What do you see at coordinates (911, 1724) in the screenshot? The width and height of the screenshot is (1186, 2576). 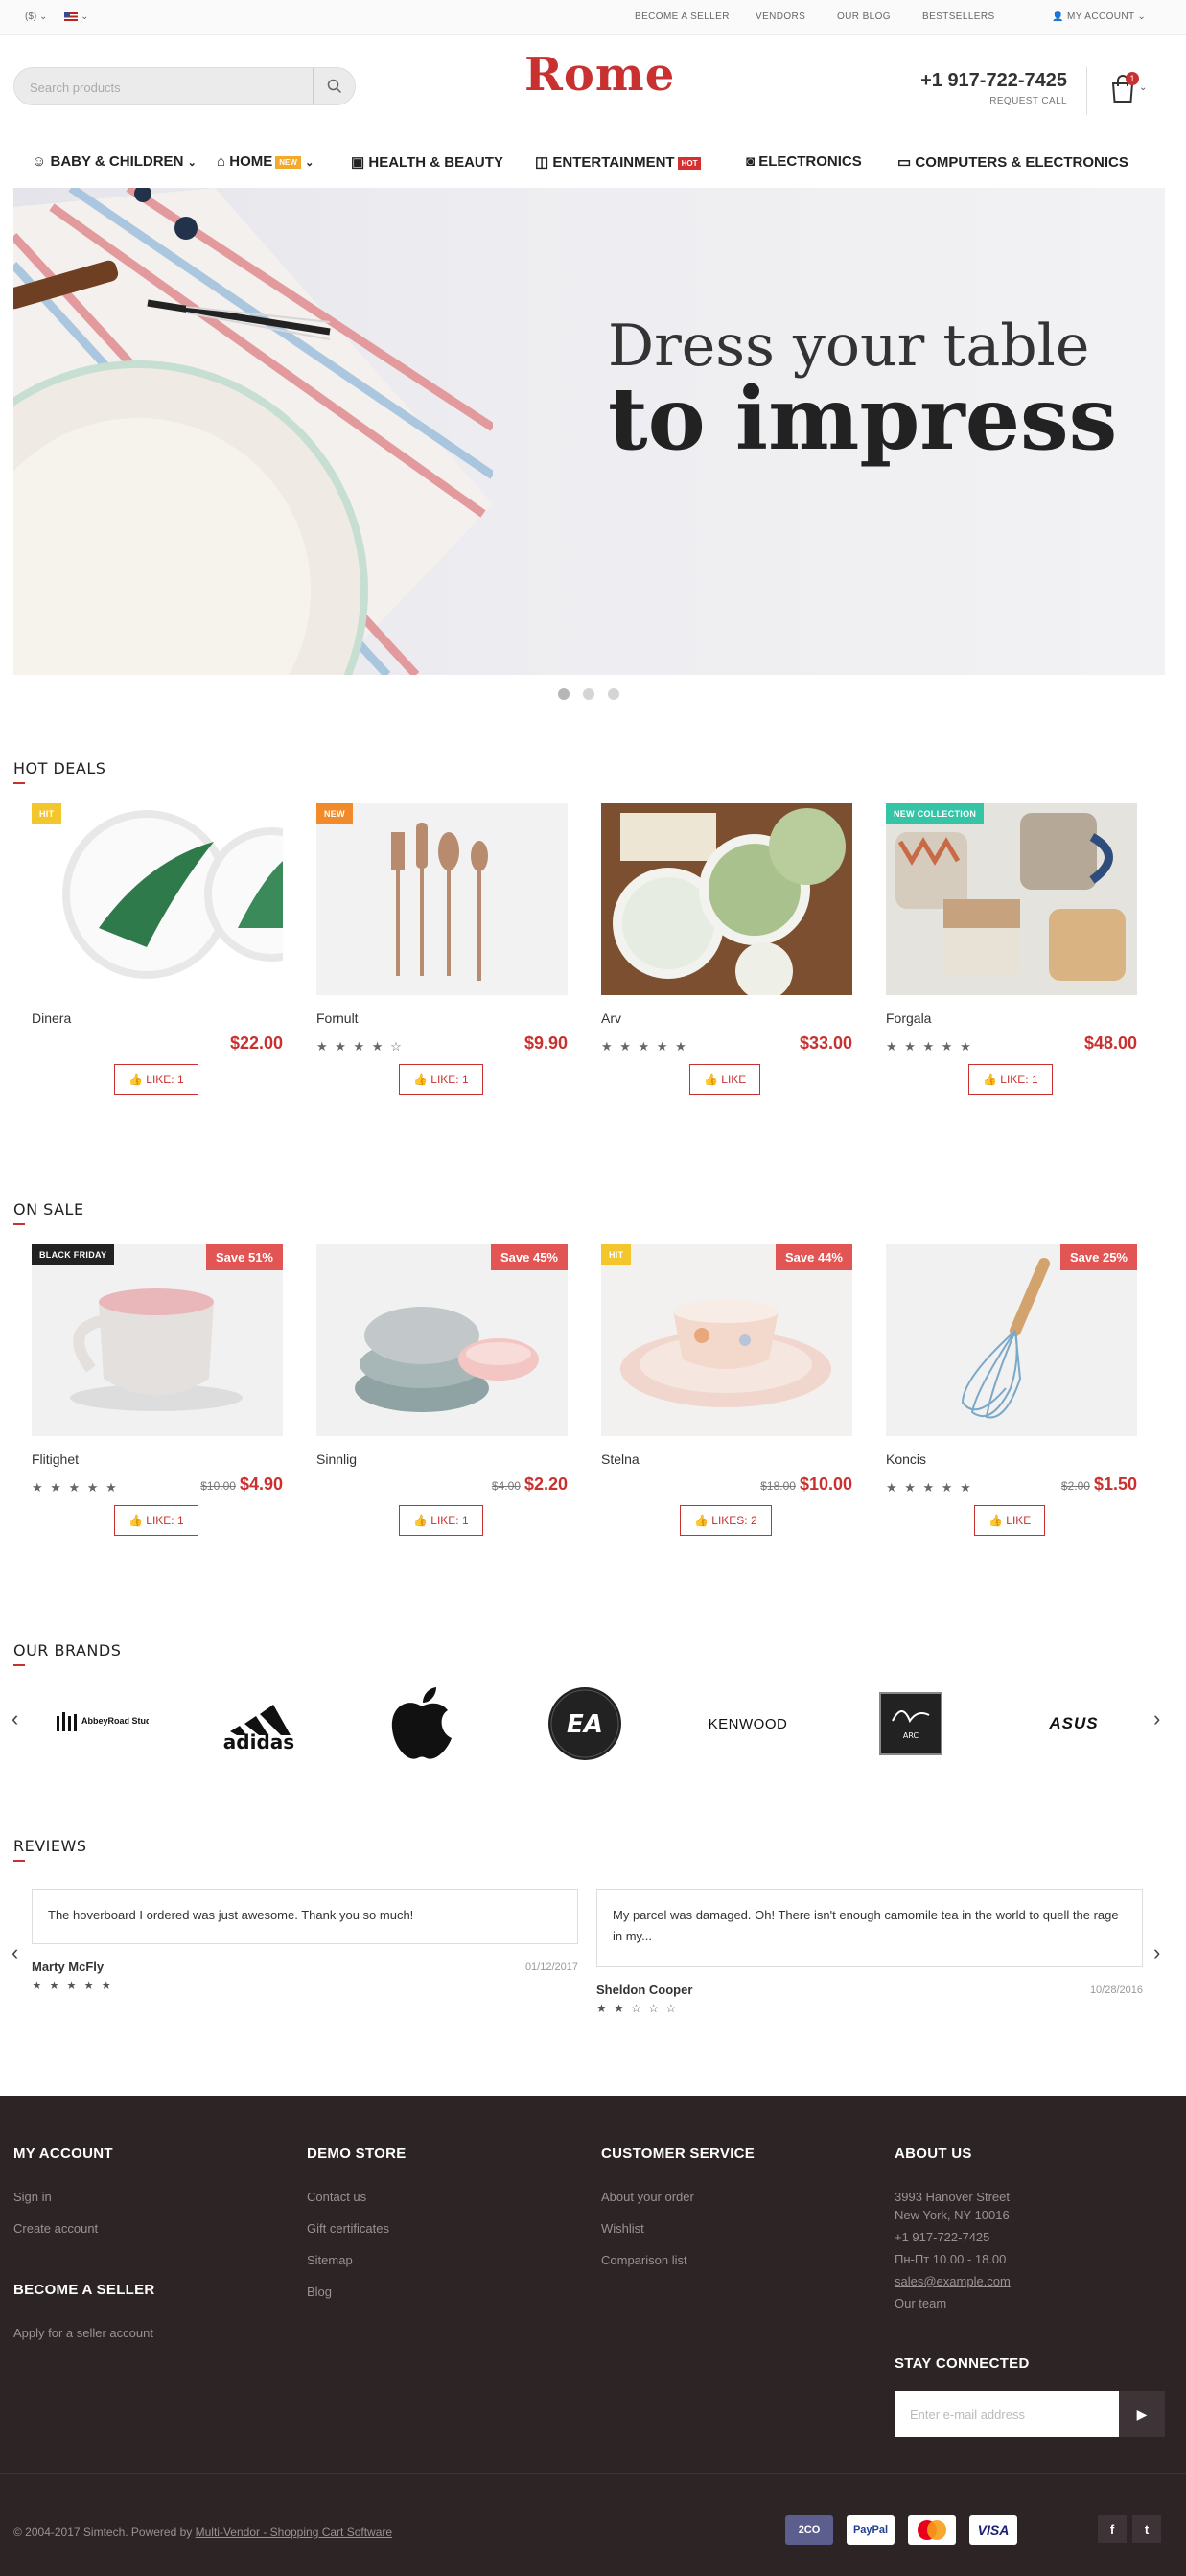 I see `brand-arc-logo: ARC` at bounding box center [911, 1724].